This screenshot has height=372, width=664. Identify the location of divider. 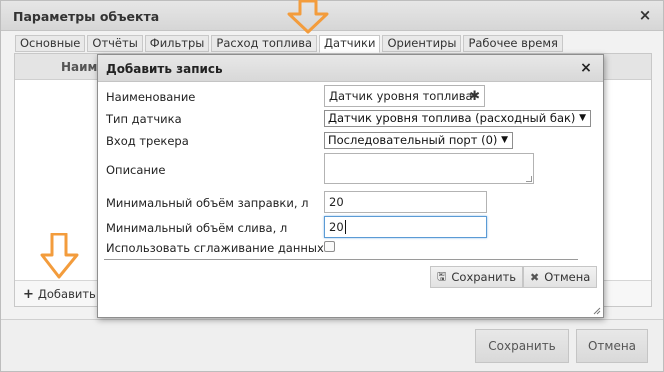
(341, 259).